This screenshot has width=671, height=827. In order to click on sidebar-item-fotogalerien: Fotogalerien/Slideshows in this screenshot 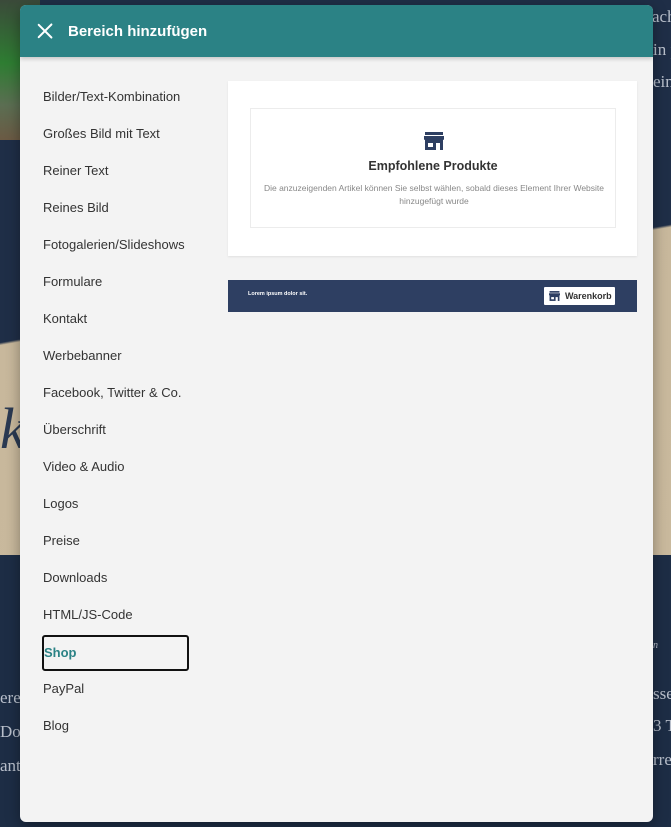, I will do `click(116, 245)`.